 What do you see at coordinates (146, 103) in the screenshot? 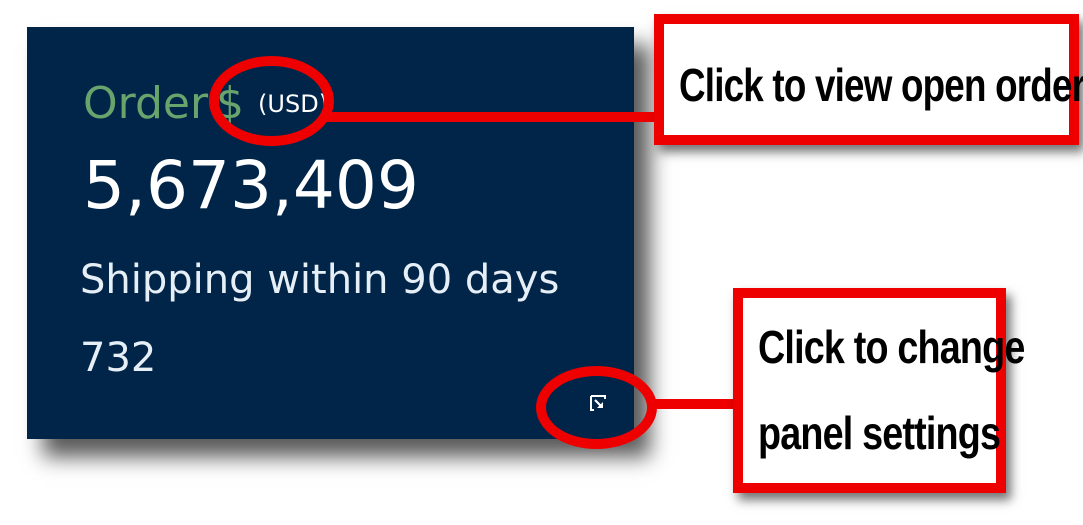
I see `order-label: Order` at bounding box center [146, 103].